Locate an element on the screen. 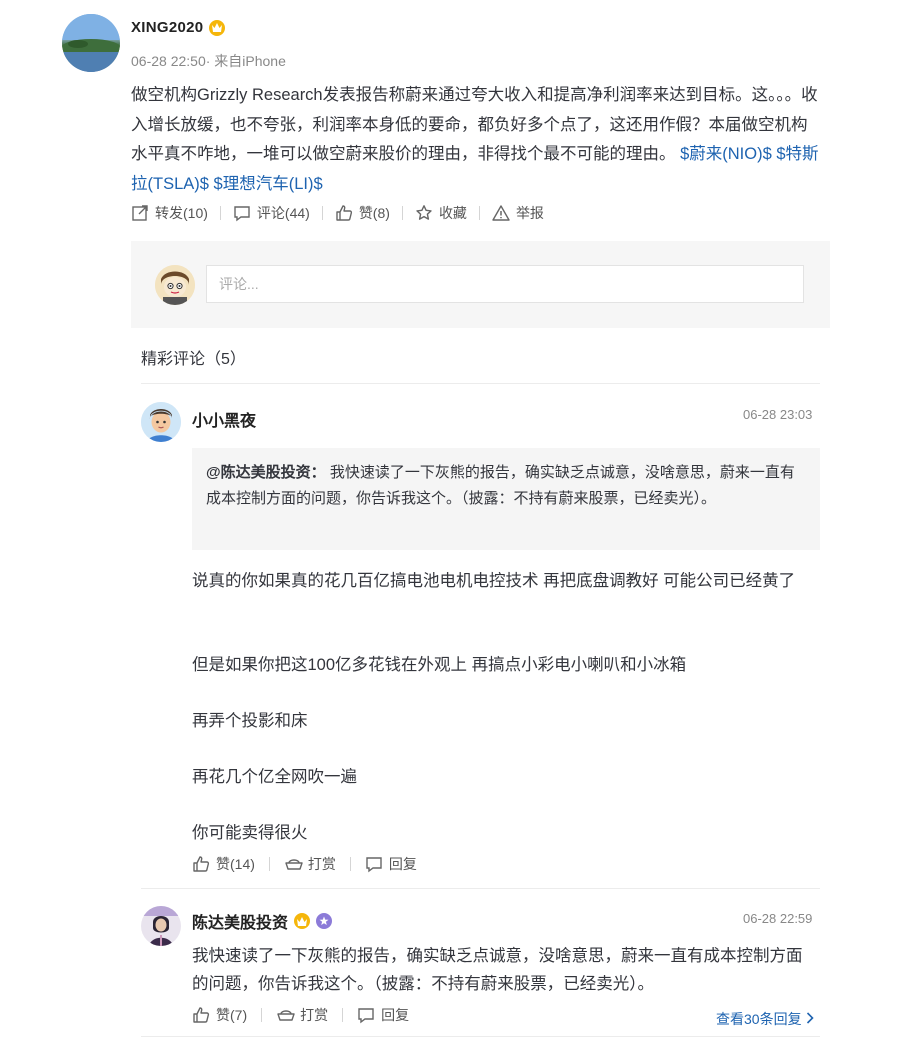 Image resolution: width=898 pixels, height=1041 pixels. comment-button: 评论(44) is located at coordinates (271, 213).